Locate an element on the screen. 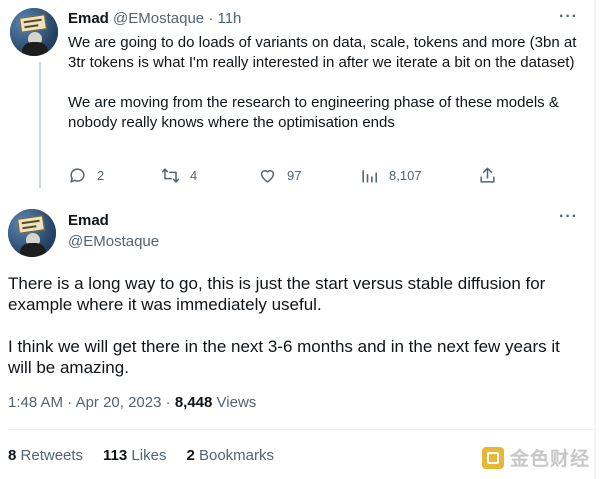  retweet-button: 4 is located at coordinates (179, 175).